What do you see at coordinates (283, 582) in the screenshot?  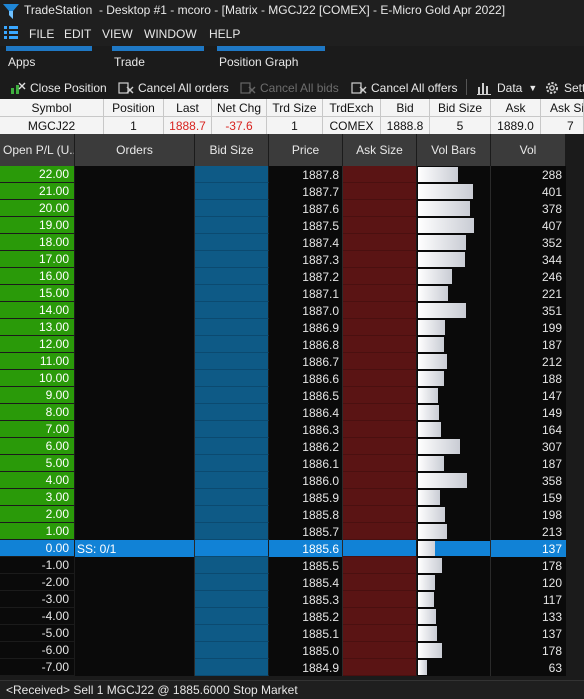 I see `ladder-row: -2.00 1885.4 120` at bounding box center [283, 582].